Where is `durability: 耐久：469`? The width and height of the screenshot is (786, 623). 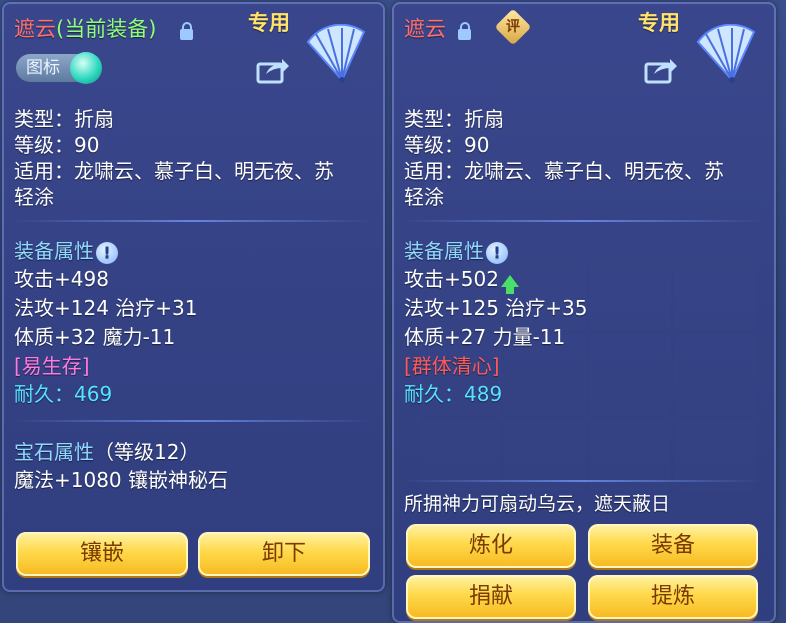
durability: 耐久：469 is located at coordinates (63, 394).